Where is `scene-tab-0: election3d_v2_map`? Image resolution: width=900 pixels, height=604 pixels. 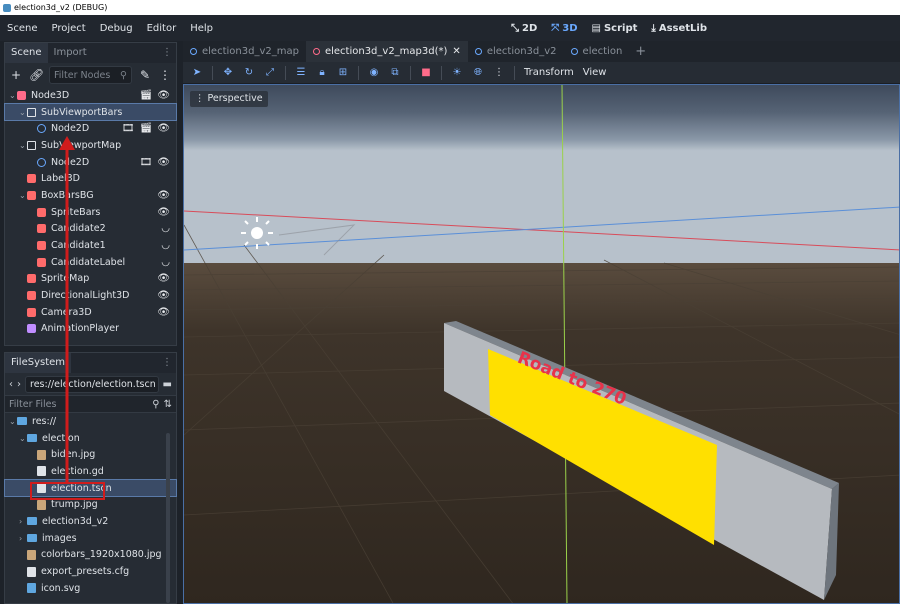 scene-tab-0: election3d_v2_map is located at coordinates (244, 51).